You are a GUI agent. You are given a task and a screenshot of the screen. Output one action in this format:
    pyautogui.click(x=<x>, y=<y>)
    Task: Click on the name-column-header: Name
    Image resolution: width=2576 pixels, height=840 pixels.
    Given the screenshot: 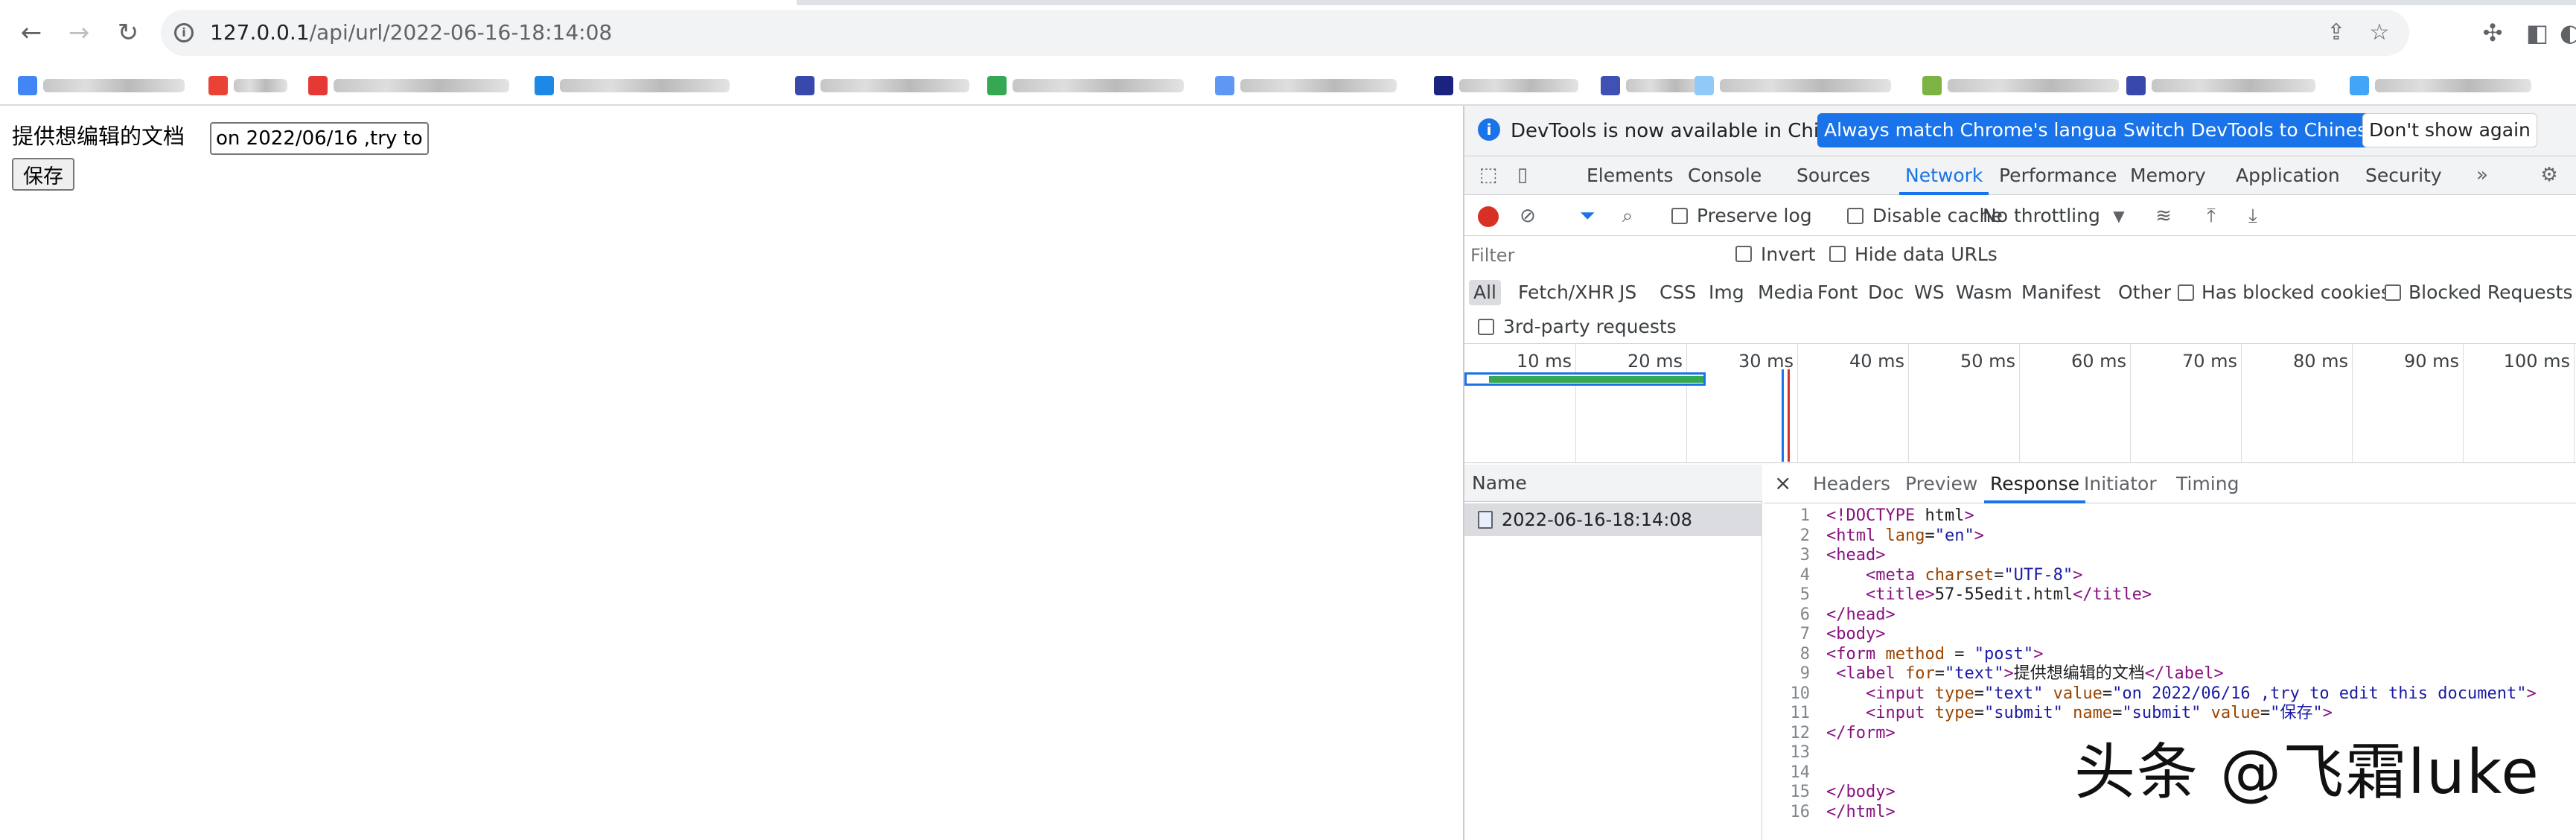 What is the action you would take?
    pyautogui.click(x=1613, y=483)
    